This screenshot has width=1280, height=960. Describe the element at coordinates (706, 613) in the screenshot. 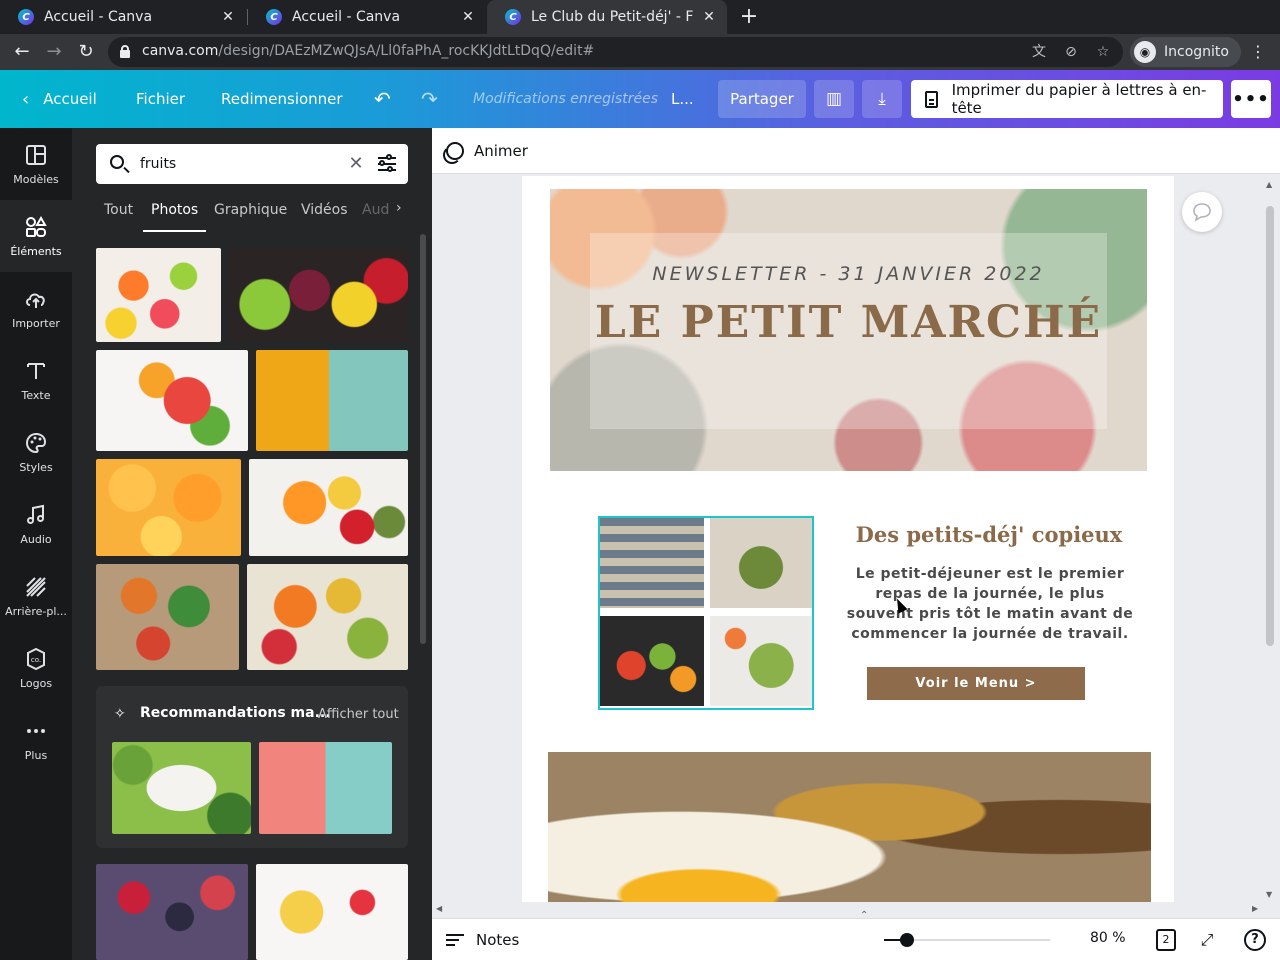

I see `photo-collage-selected` at that location.